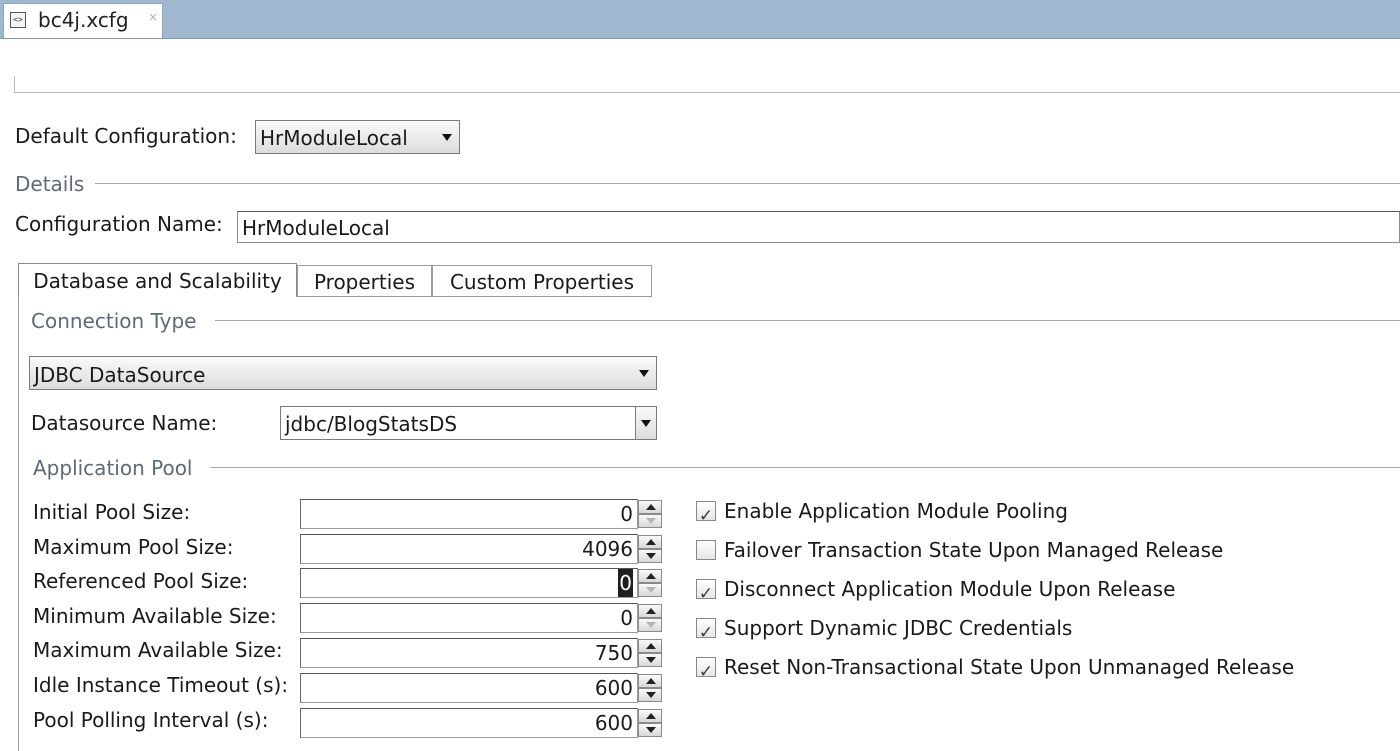  What do you see at coordinates (469, 549) in the screenshot?
I see `maximum-pool-size-field: 4096` at bounding box center [469, 549].